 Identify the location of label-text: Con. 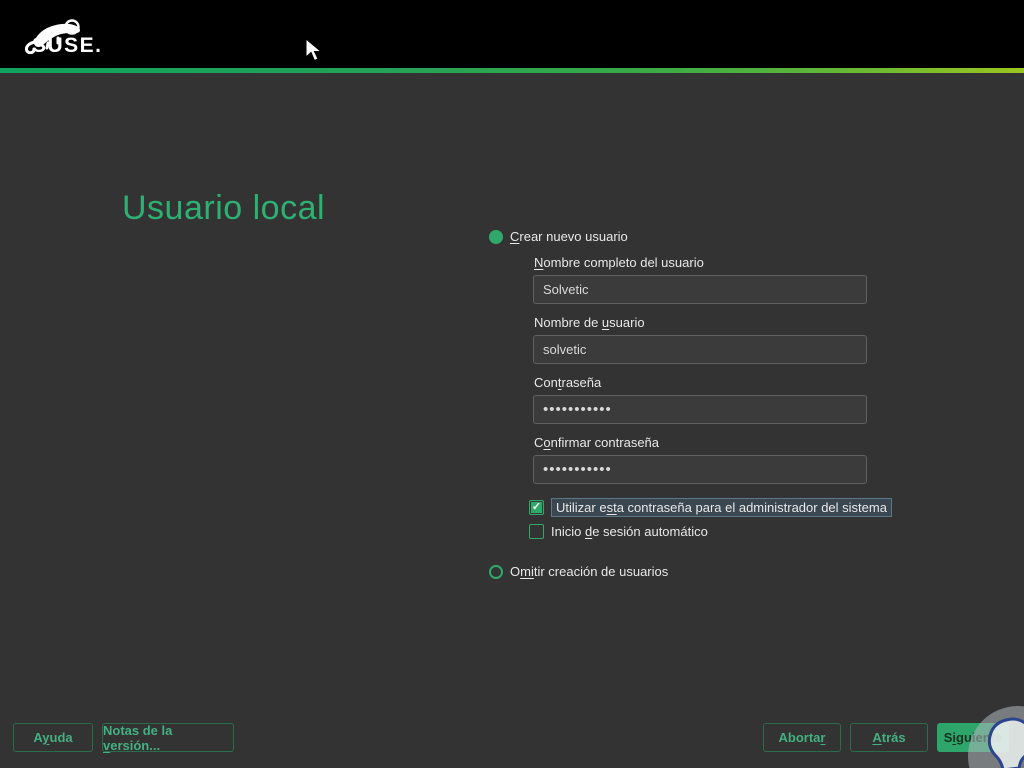
(546, 382).